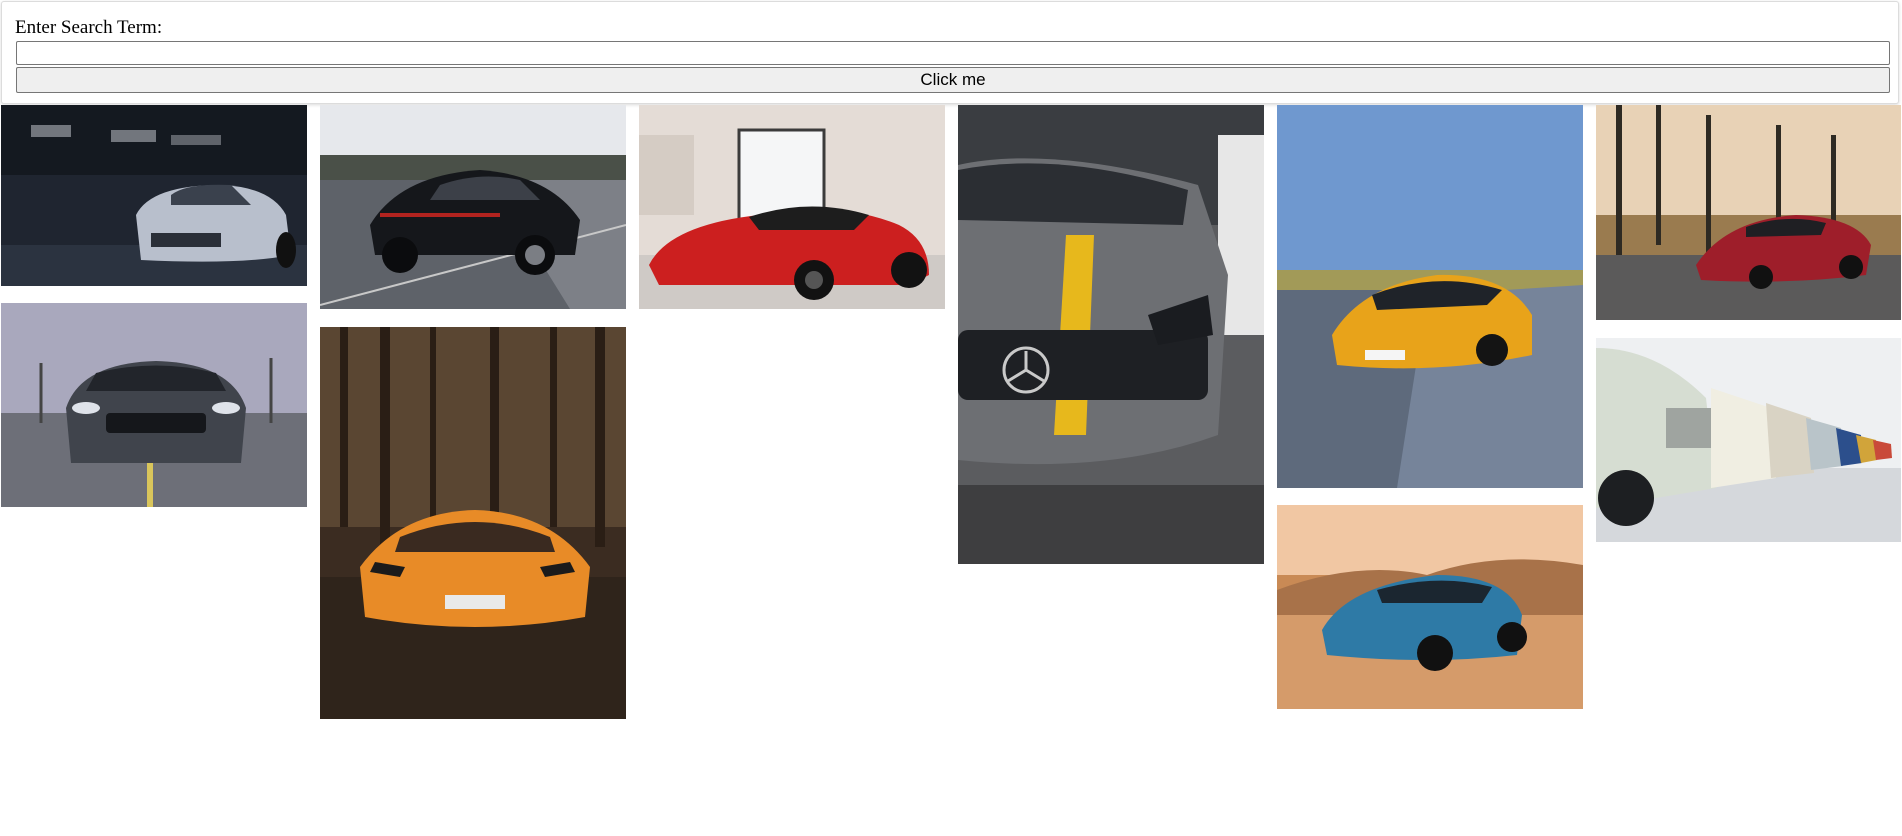  What do you see at coordinates (1430, 296) in the screenshot?
I see `gallery-image-amg-gt-yellow` at bounding box center [1430, 296].